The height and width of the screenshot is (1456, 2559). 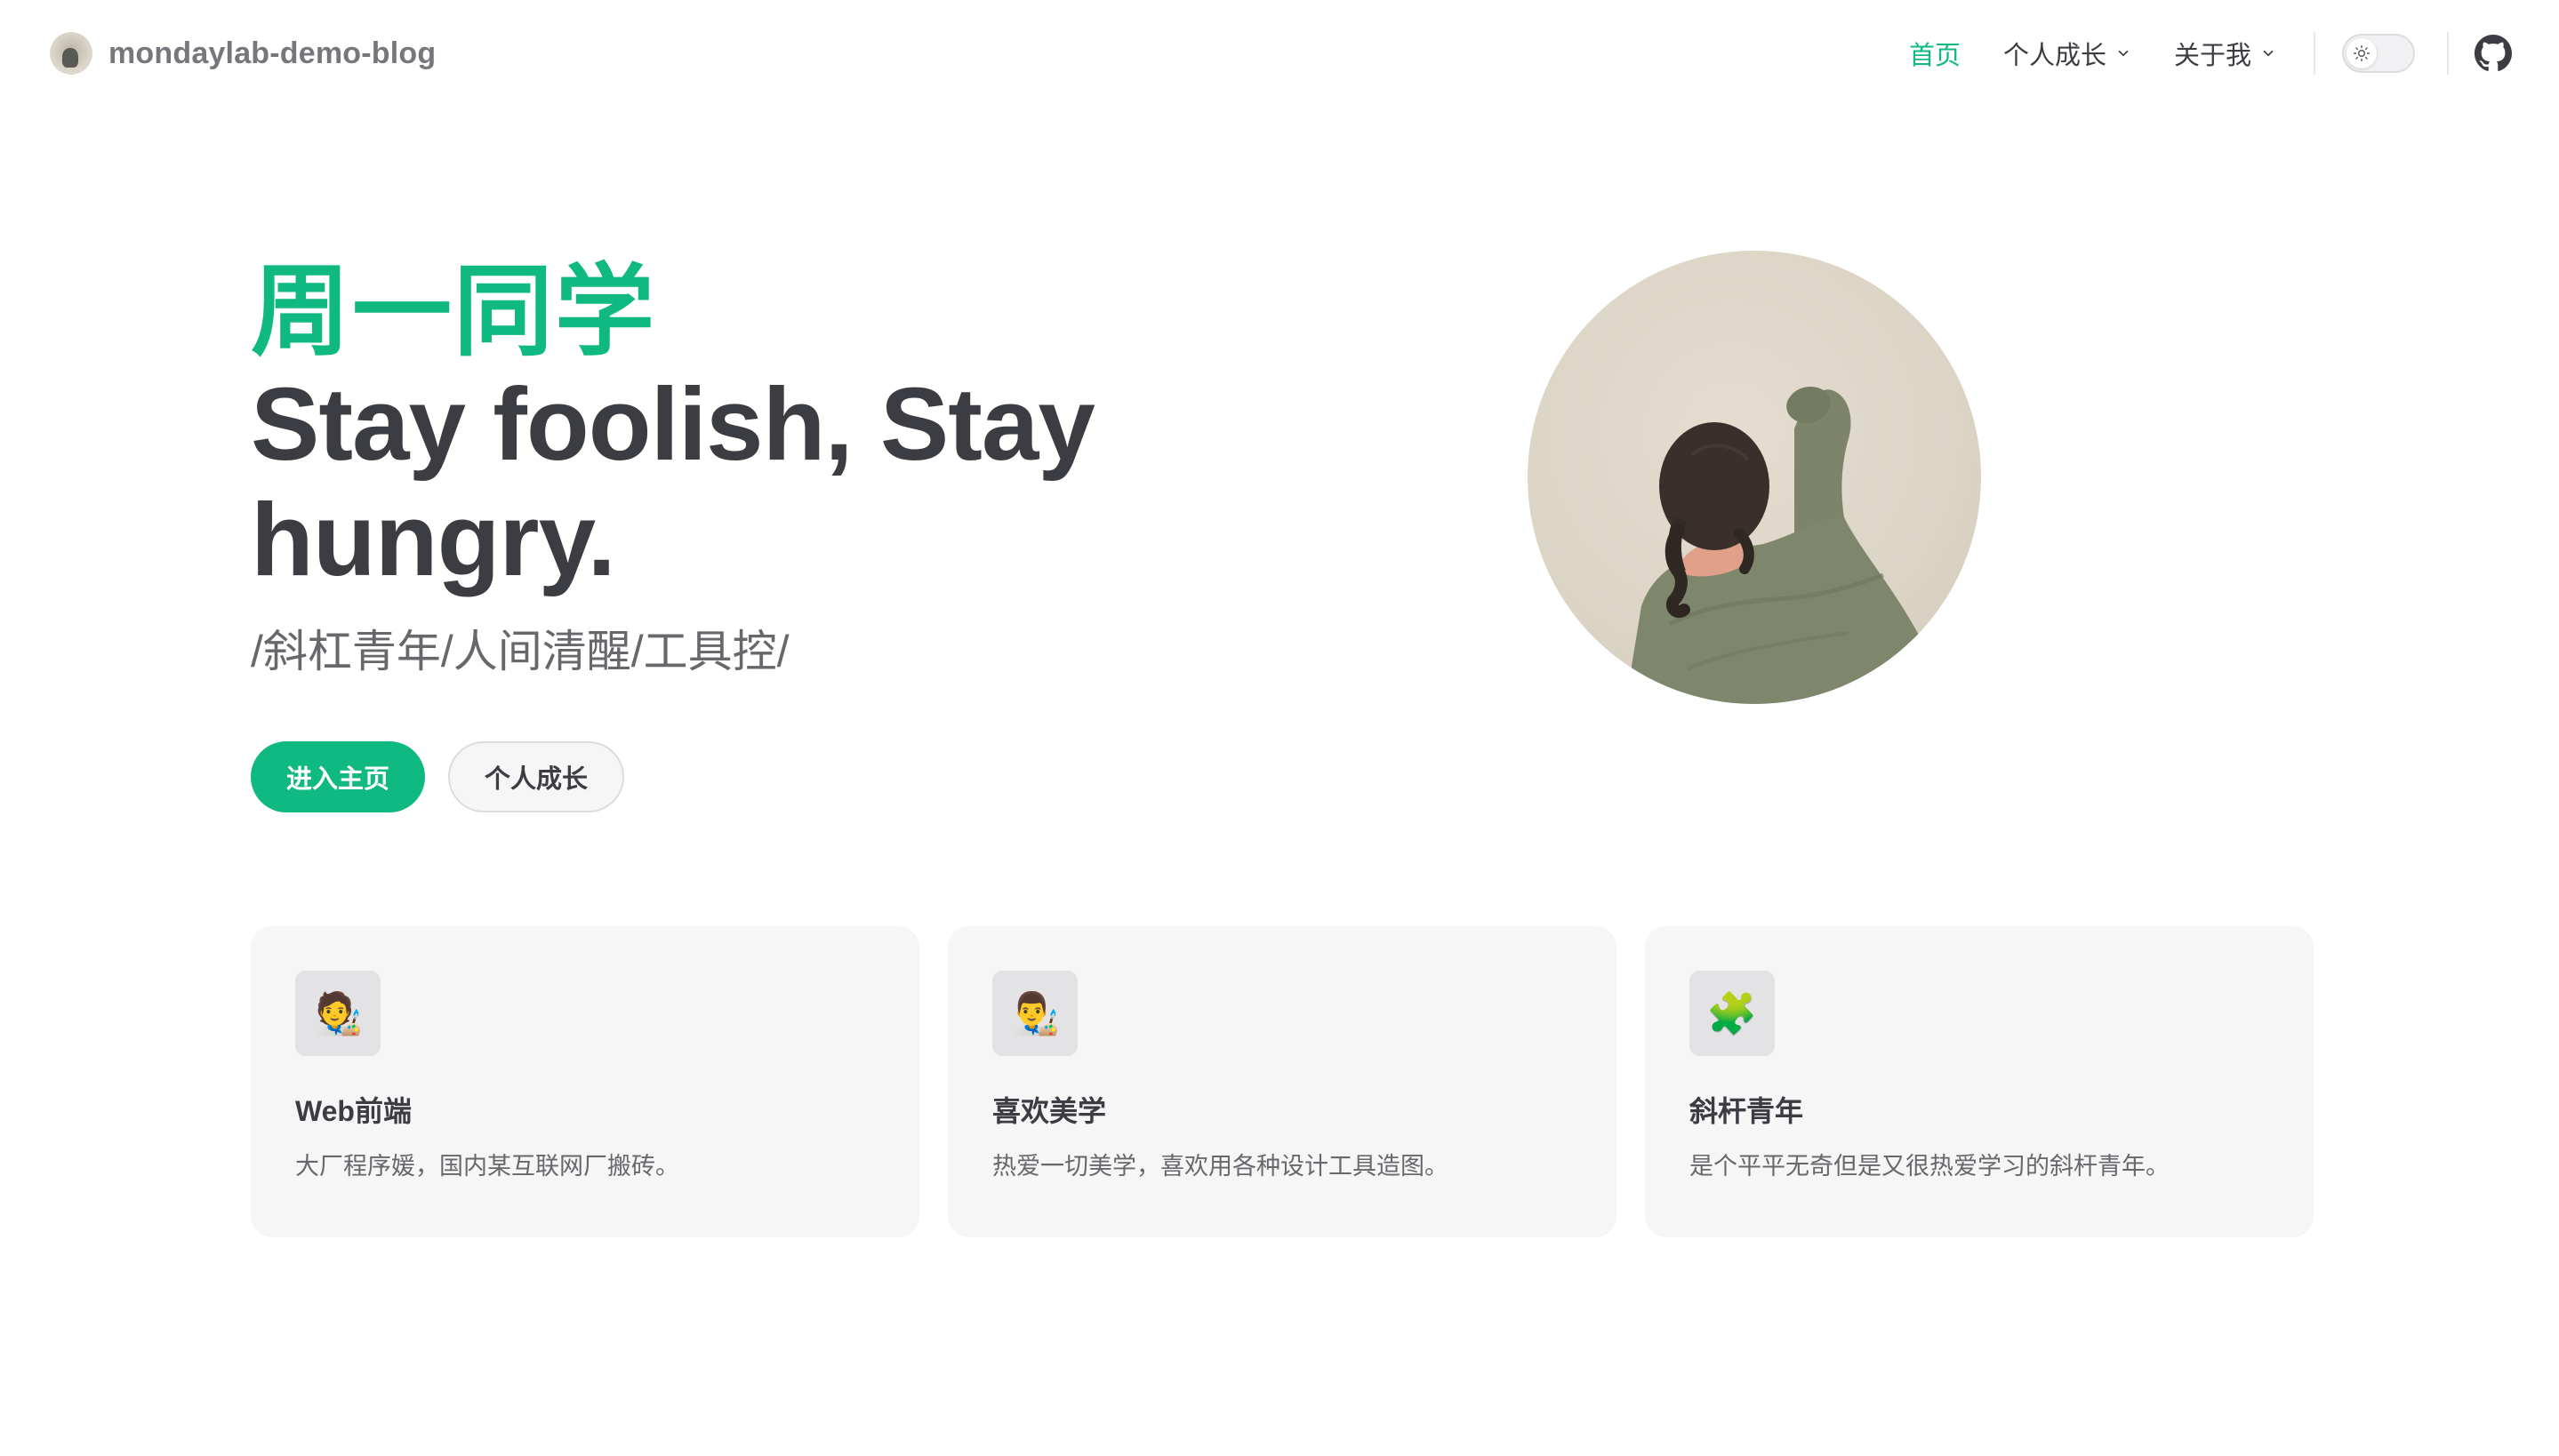 What do you see at coordinates (1035, 1013) in the screenshot?
I see `painter-emoji-icon: 👨‍🎨` at bounding box center [1035, 1013].